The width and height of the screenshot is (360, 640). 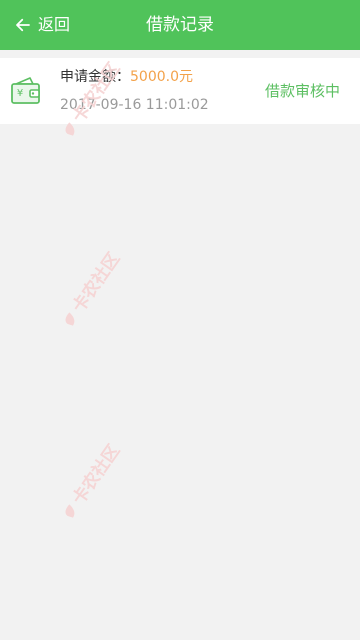 I want to click on back-label: 返回, so click(x=54, y=24).